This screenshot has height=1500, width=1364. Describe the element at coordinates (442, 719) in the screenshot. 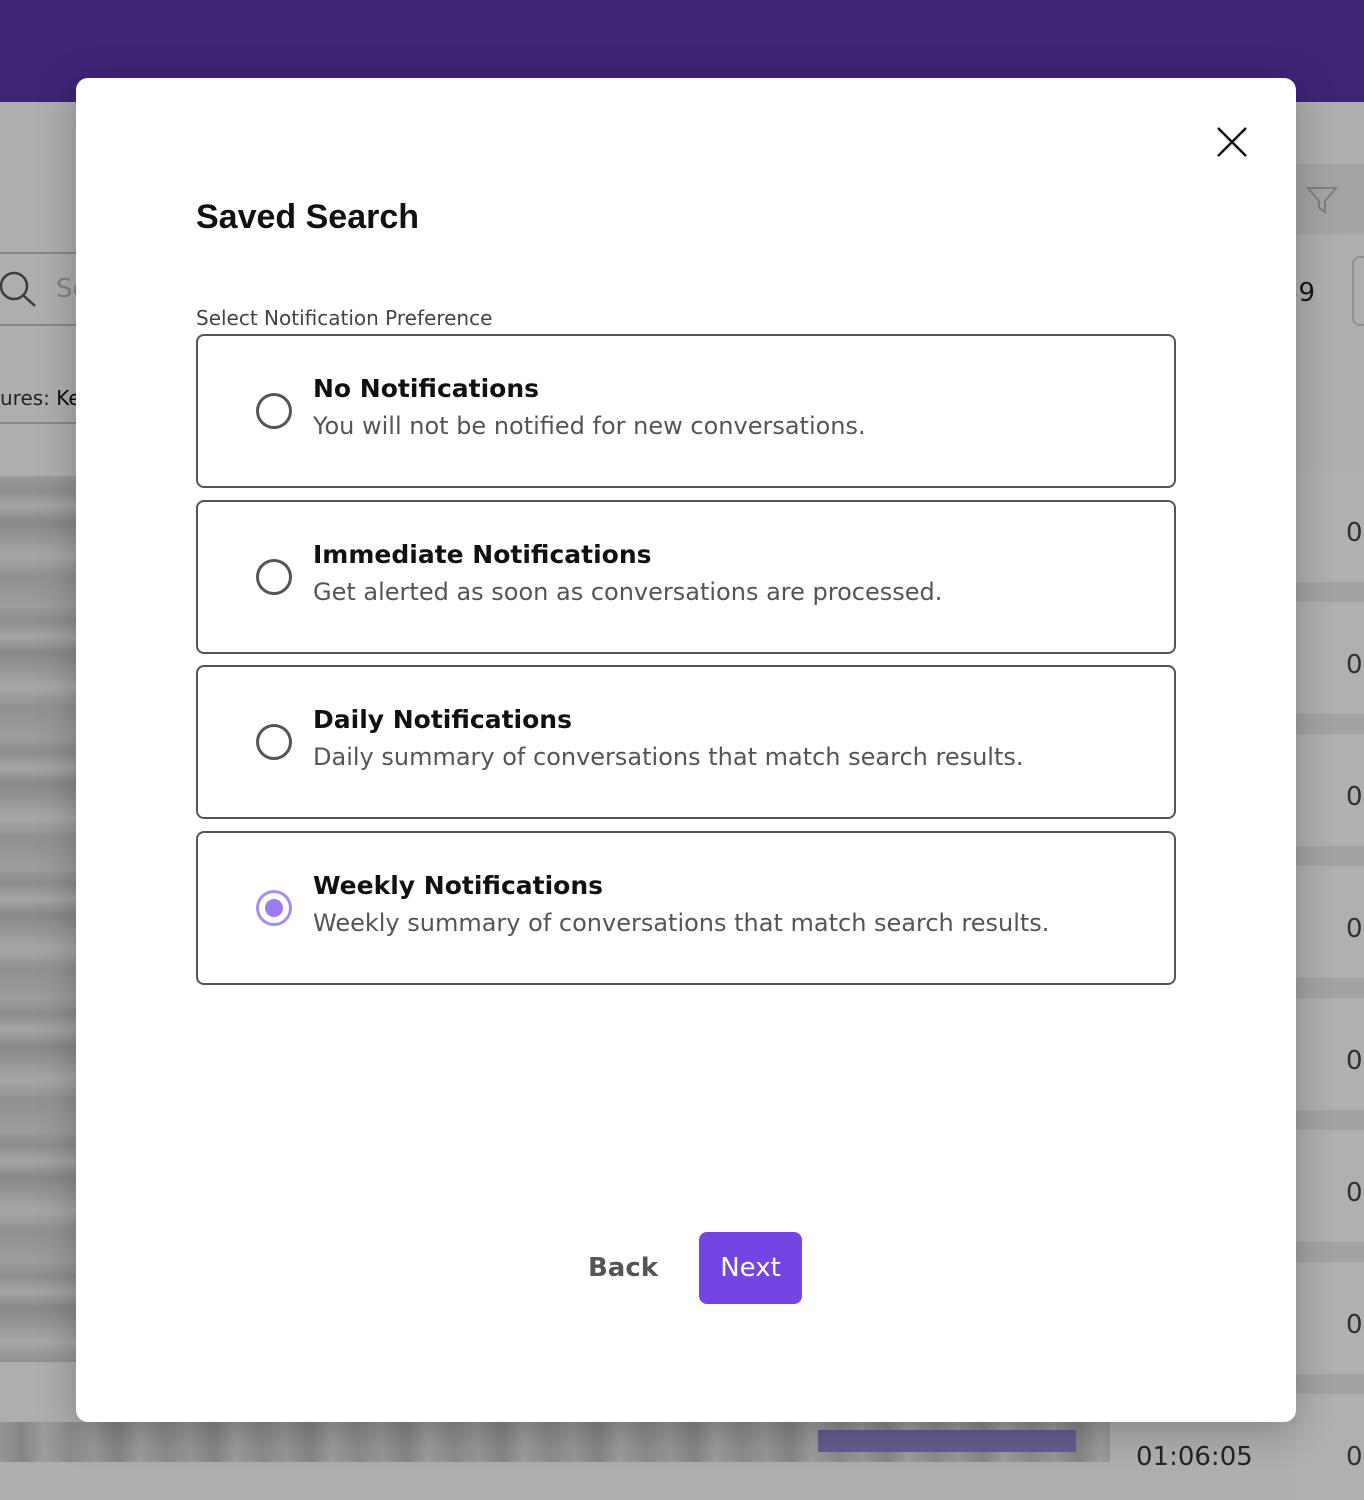

I see `option-title: Daily Notifications` at that location.